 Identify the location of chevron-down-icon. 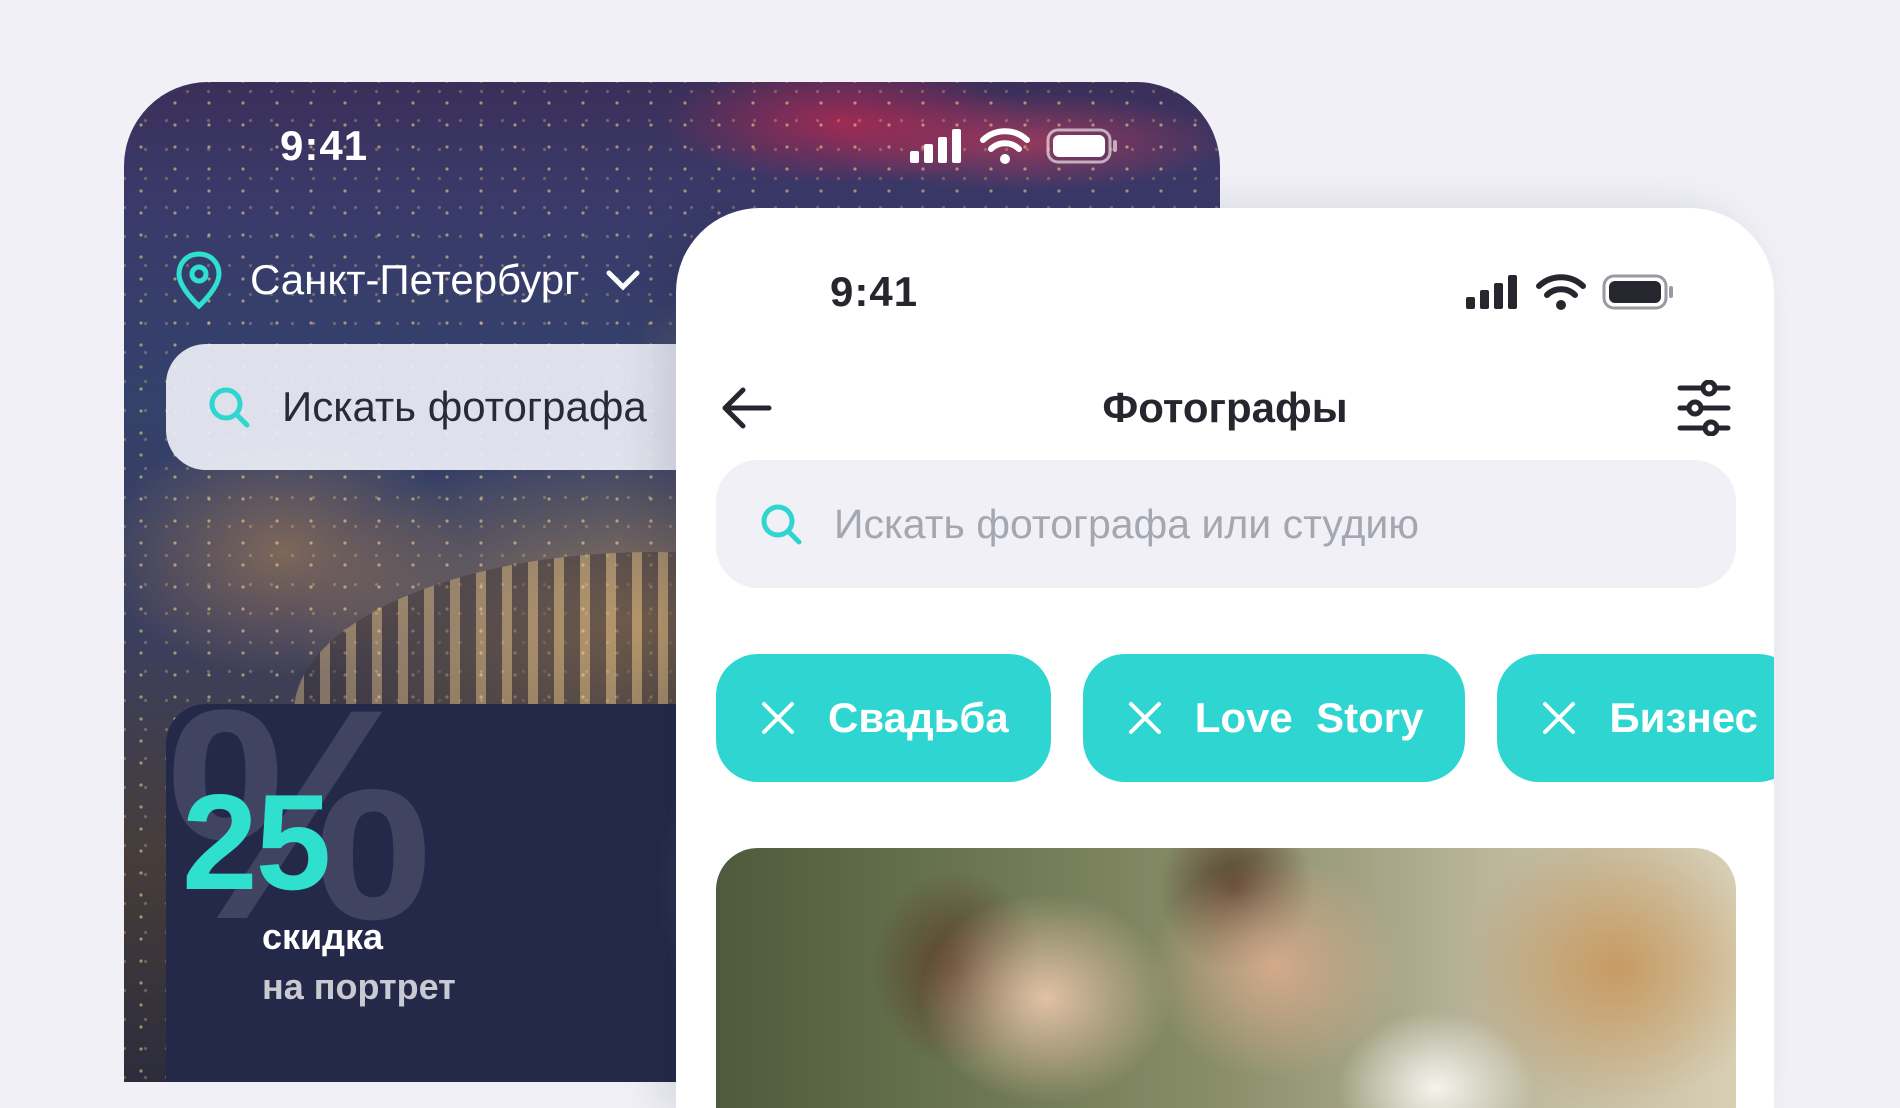
(623, 280).